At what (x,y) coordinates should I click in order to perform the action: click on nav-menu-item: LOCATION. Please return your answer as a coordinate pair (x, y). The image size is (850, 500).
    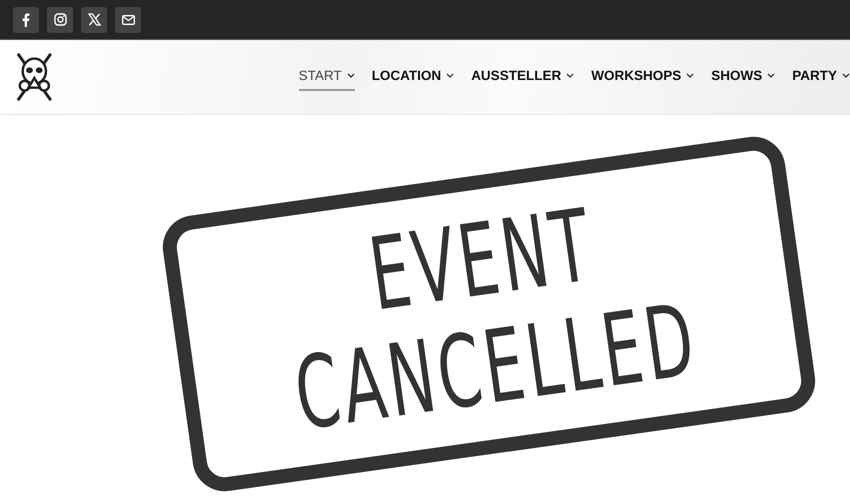
    Looking at the image, I should click on (413, 77).